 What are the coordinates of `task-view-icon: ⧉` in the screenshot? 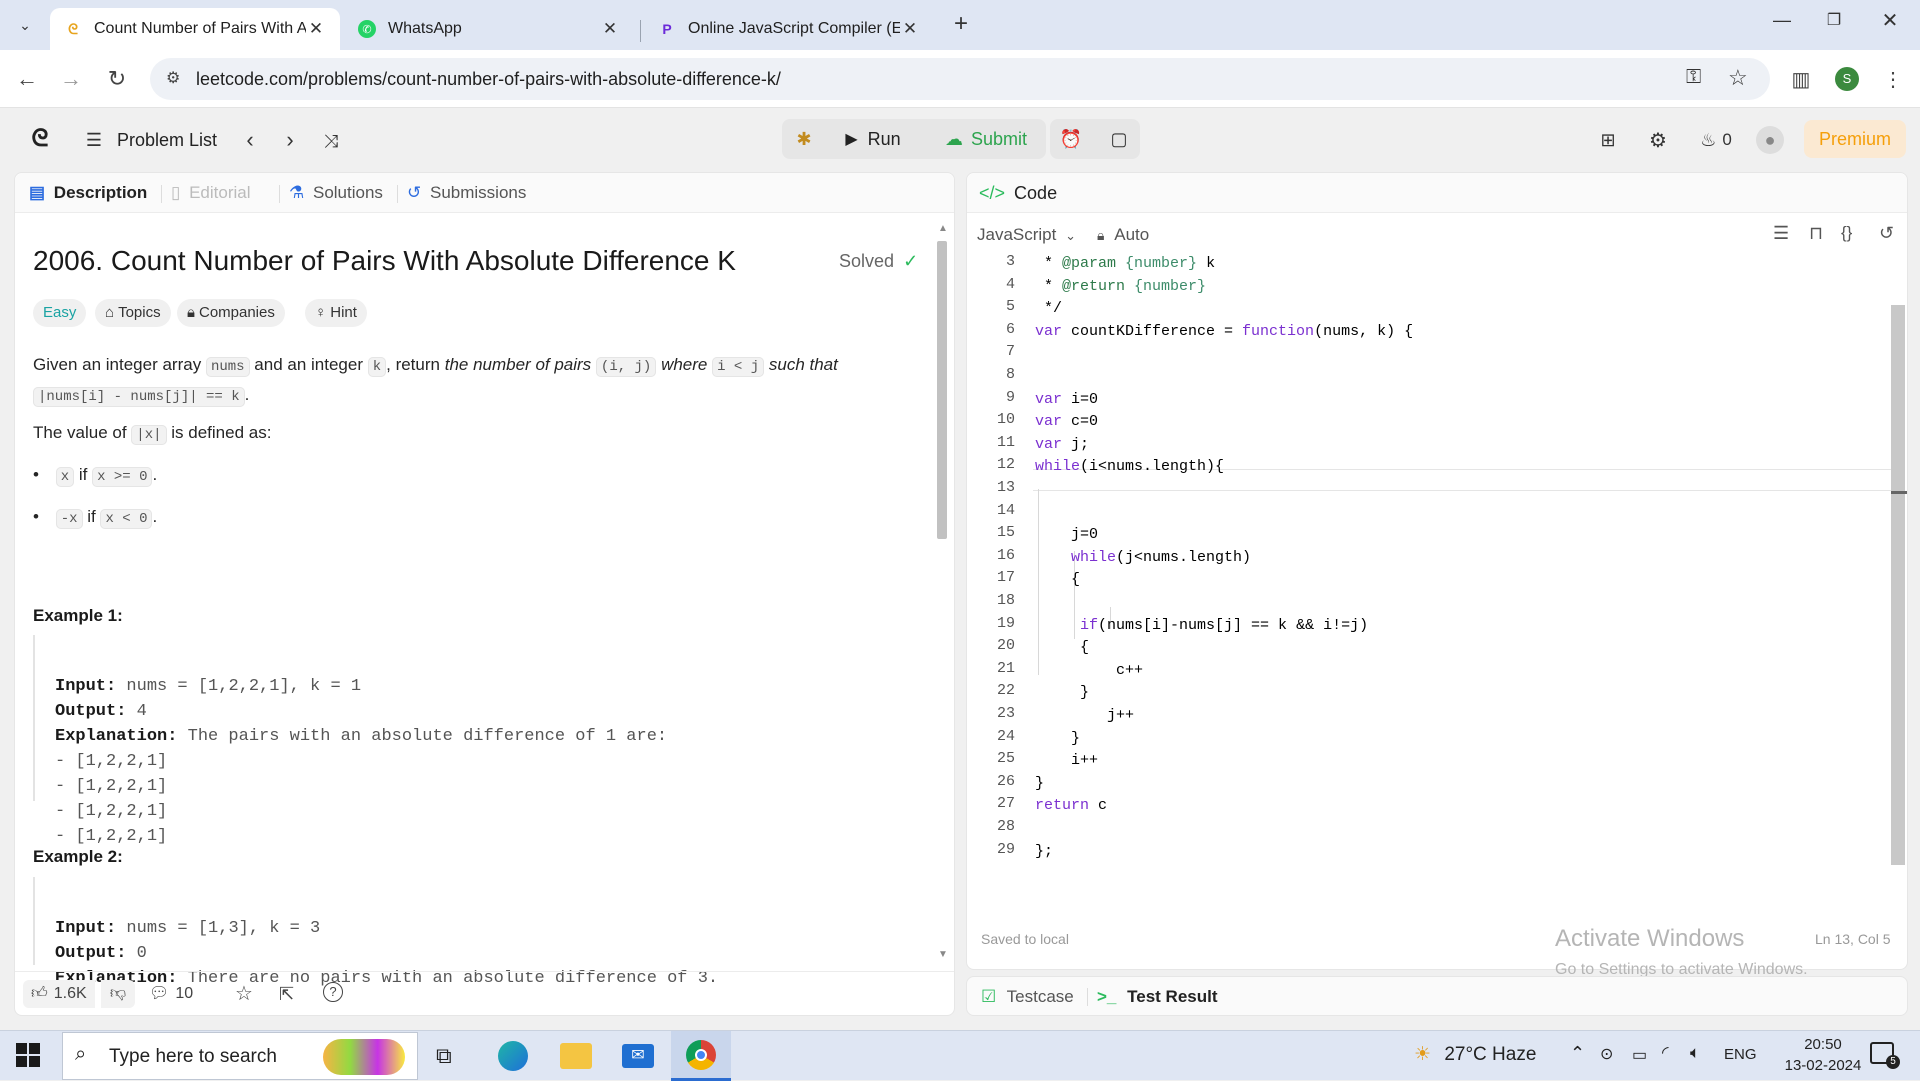 It's located at (444, 1056).